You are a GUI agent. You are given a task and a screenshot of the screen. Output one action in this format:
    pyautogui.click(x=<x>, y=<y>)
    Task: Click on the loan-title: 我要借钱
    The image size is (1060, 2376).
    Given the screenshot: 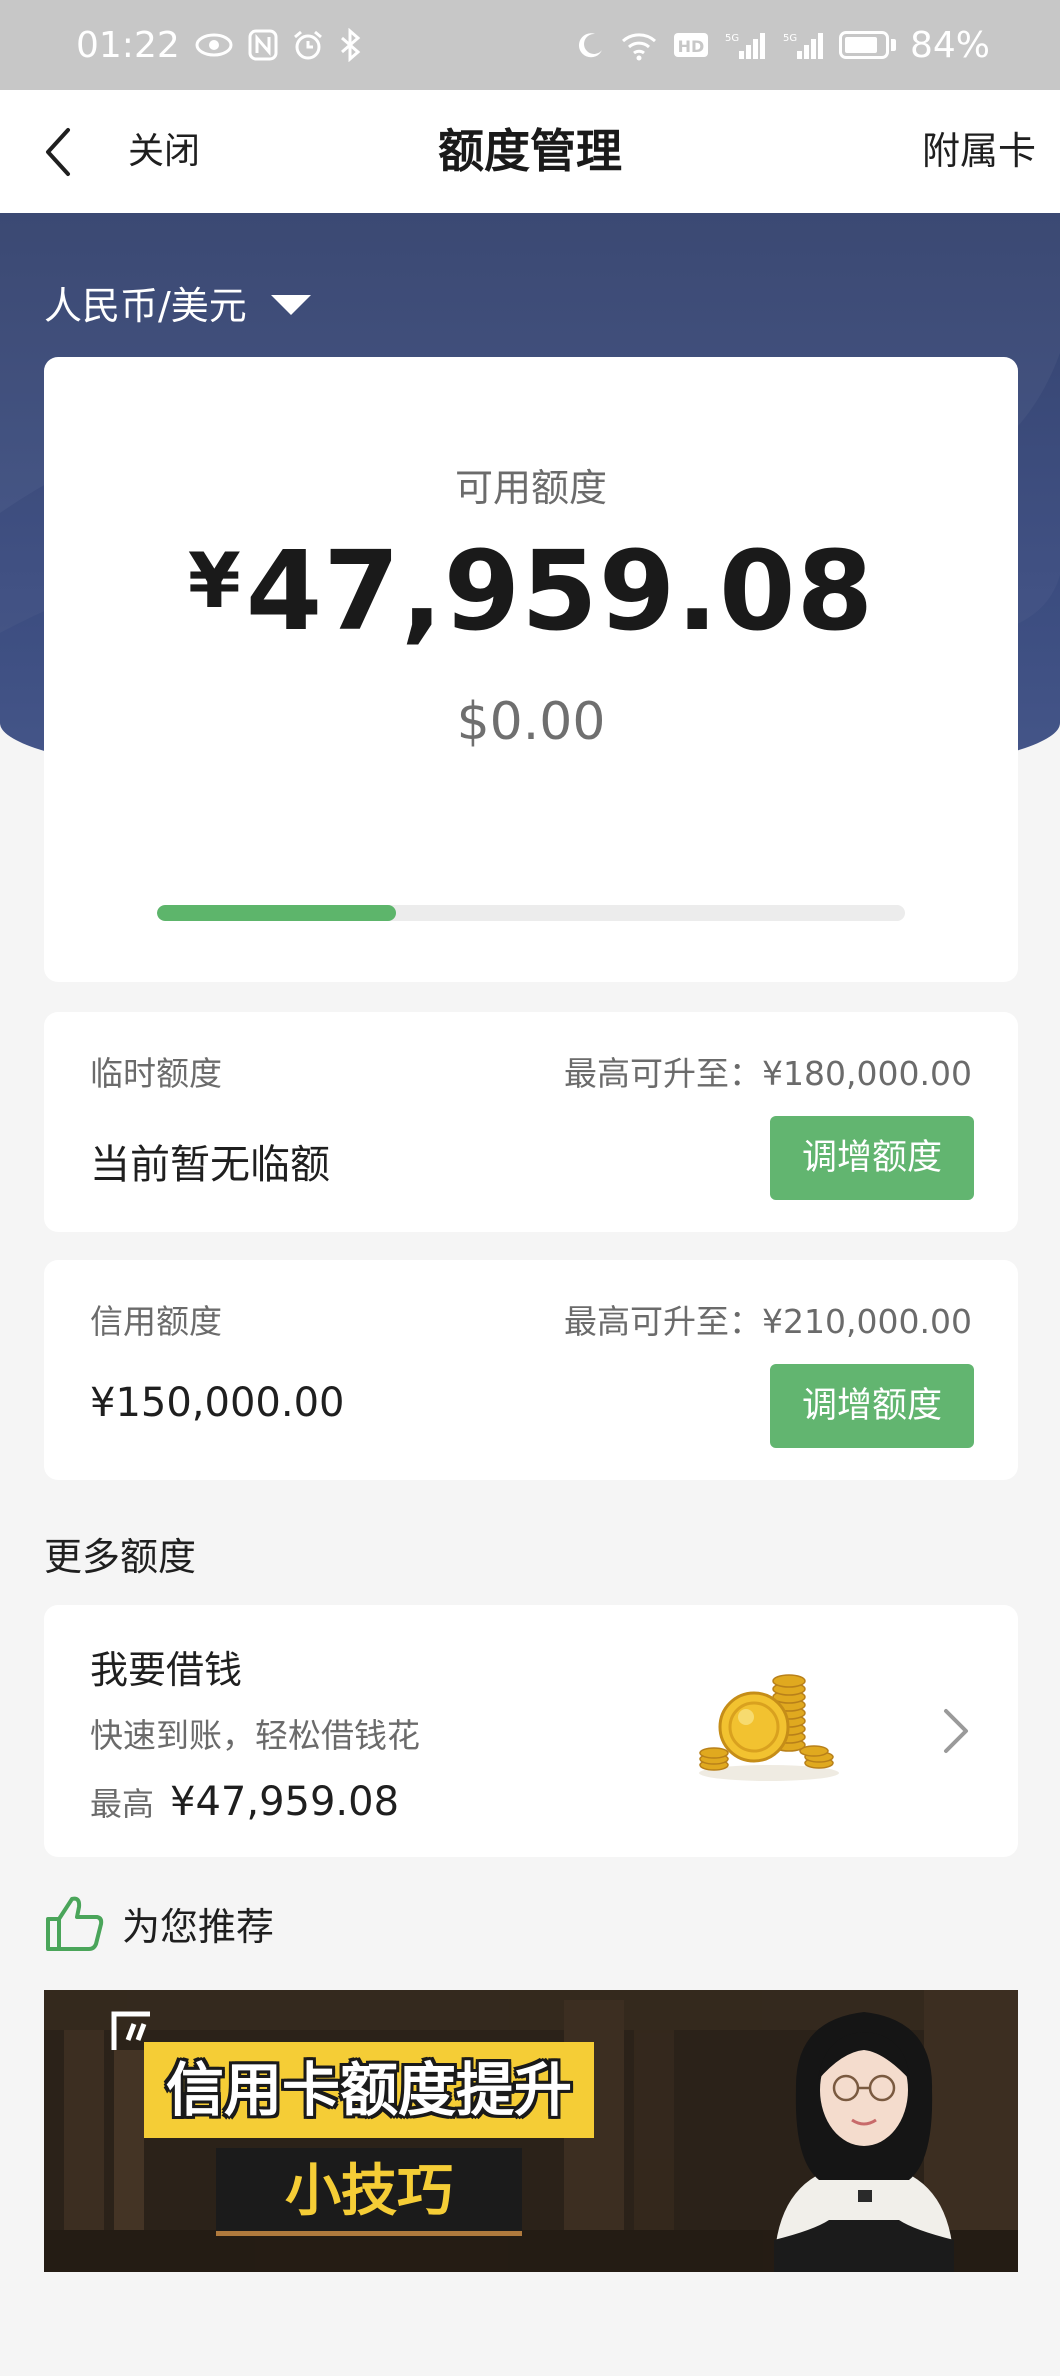 What is the action you would take?
    pyautogui.click(x=166, y=1670)
    